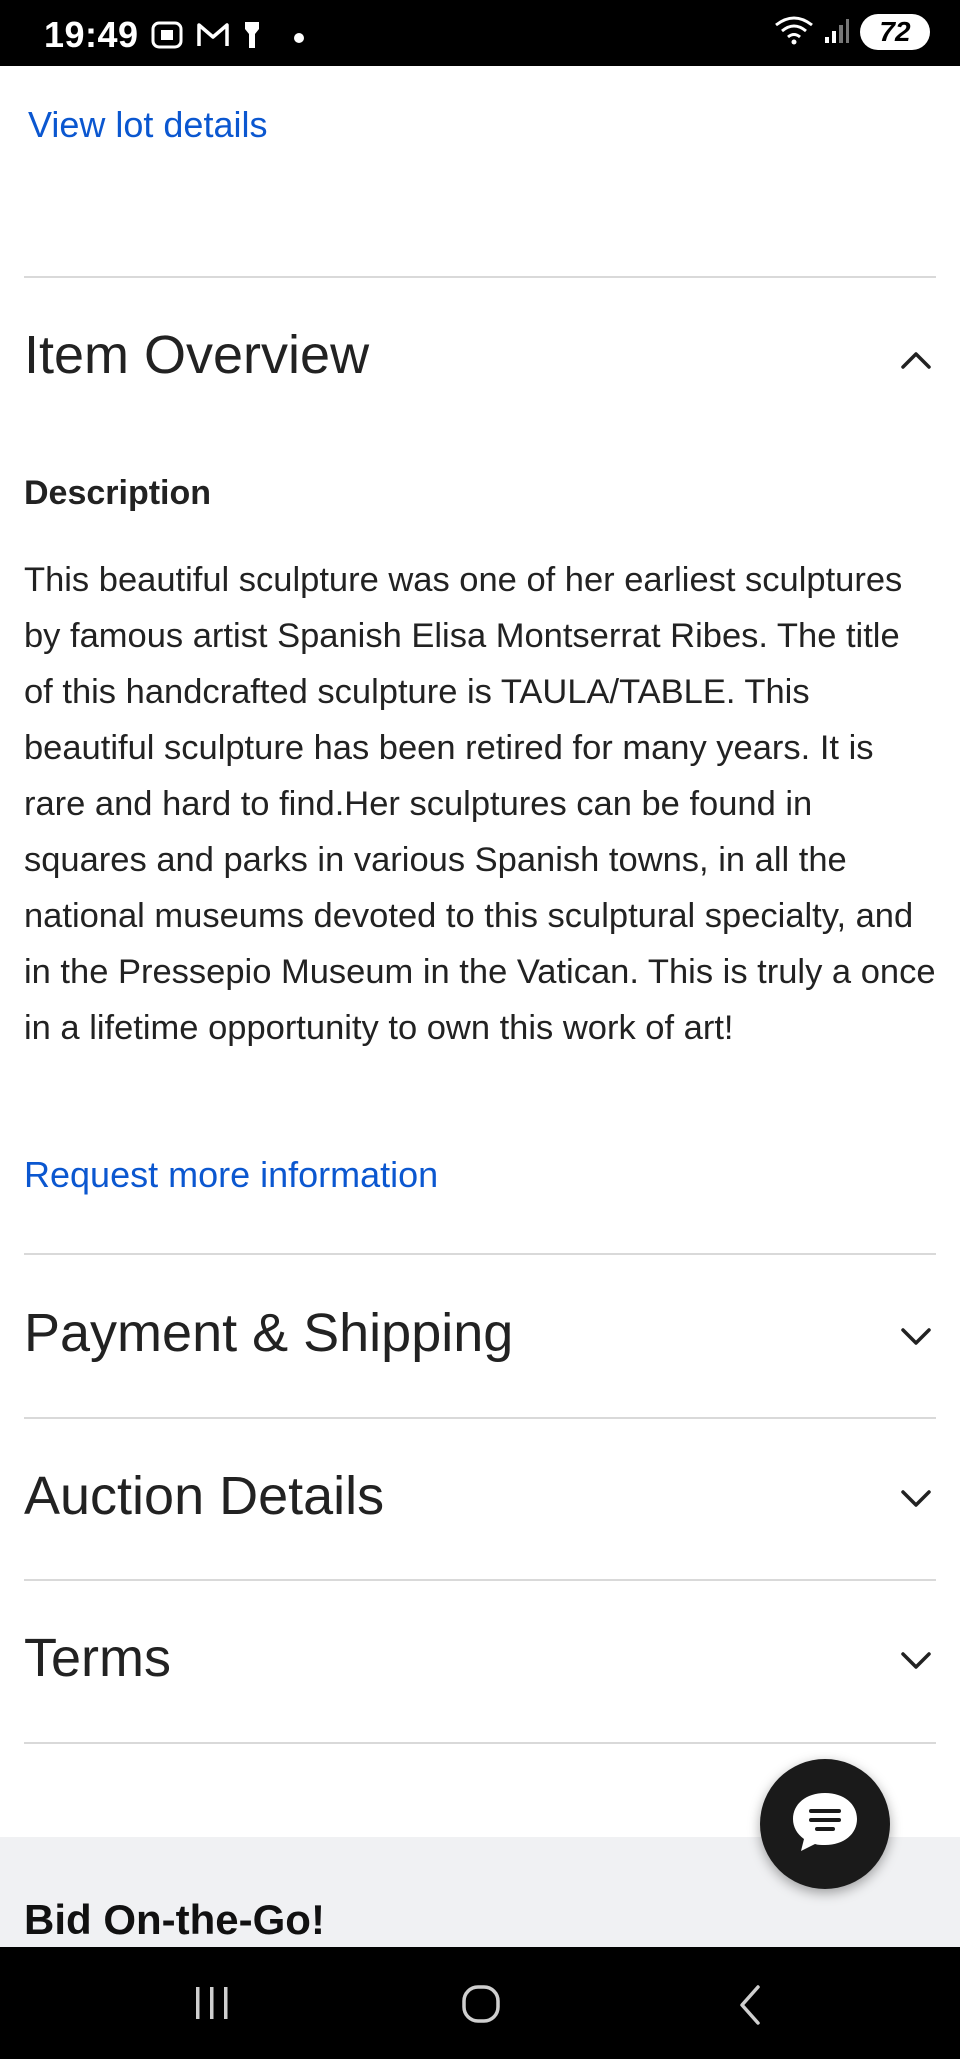 The image size is (960, 2059). Describe the element at coordinates (895, 32) in the screenshot. I see `battery-icon: 72` at that location.